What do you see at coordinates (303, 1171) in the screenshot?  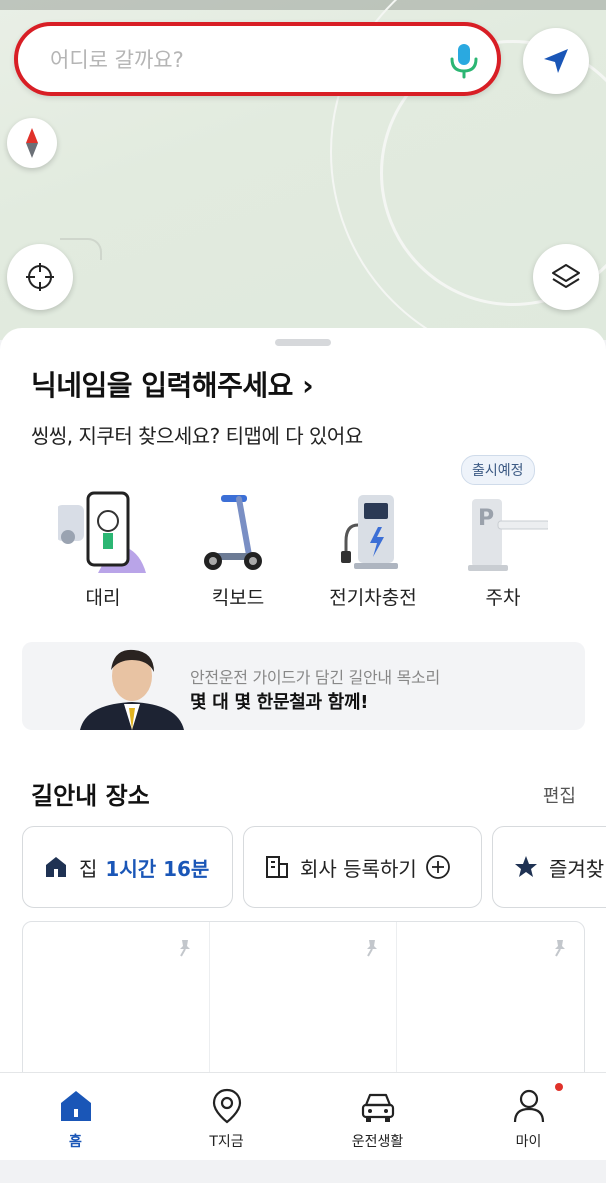 I see `system-nav-area` at bounding box center [303, 1171].